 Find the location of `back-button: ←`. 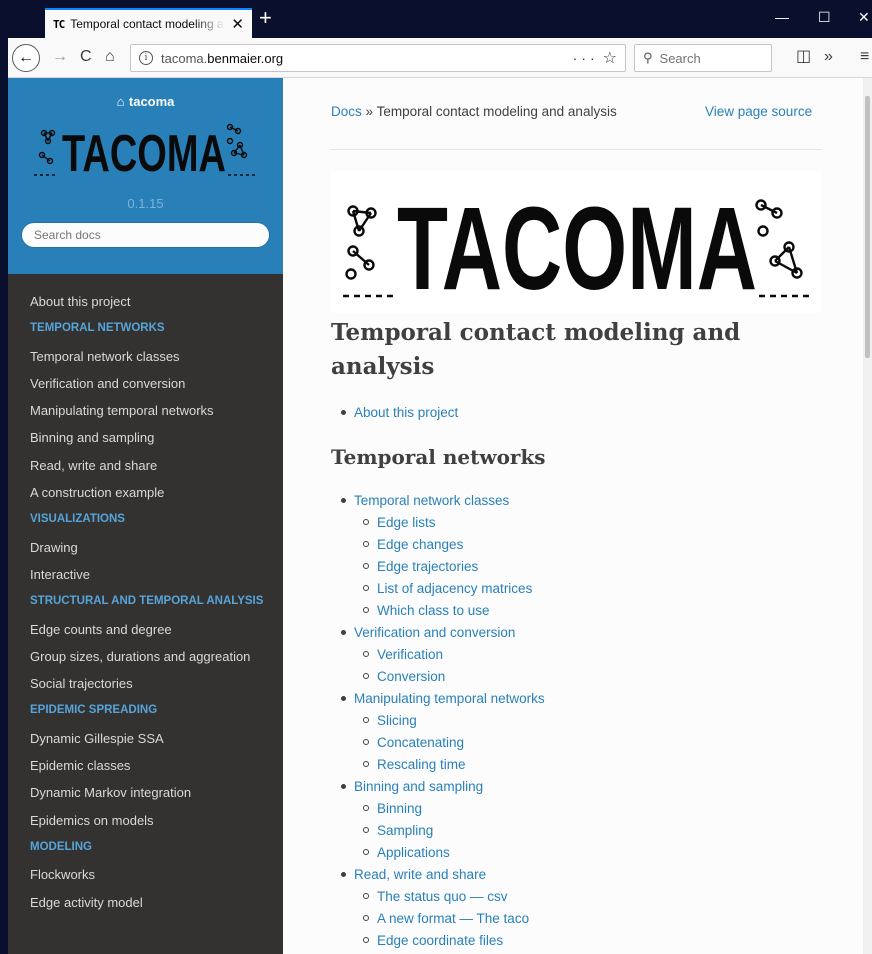

back-button: ← is located at coordinates (26, 58).